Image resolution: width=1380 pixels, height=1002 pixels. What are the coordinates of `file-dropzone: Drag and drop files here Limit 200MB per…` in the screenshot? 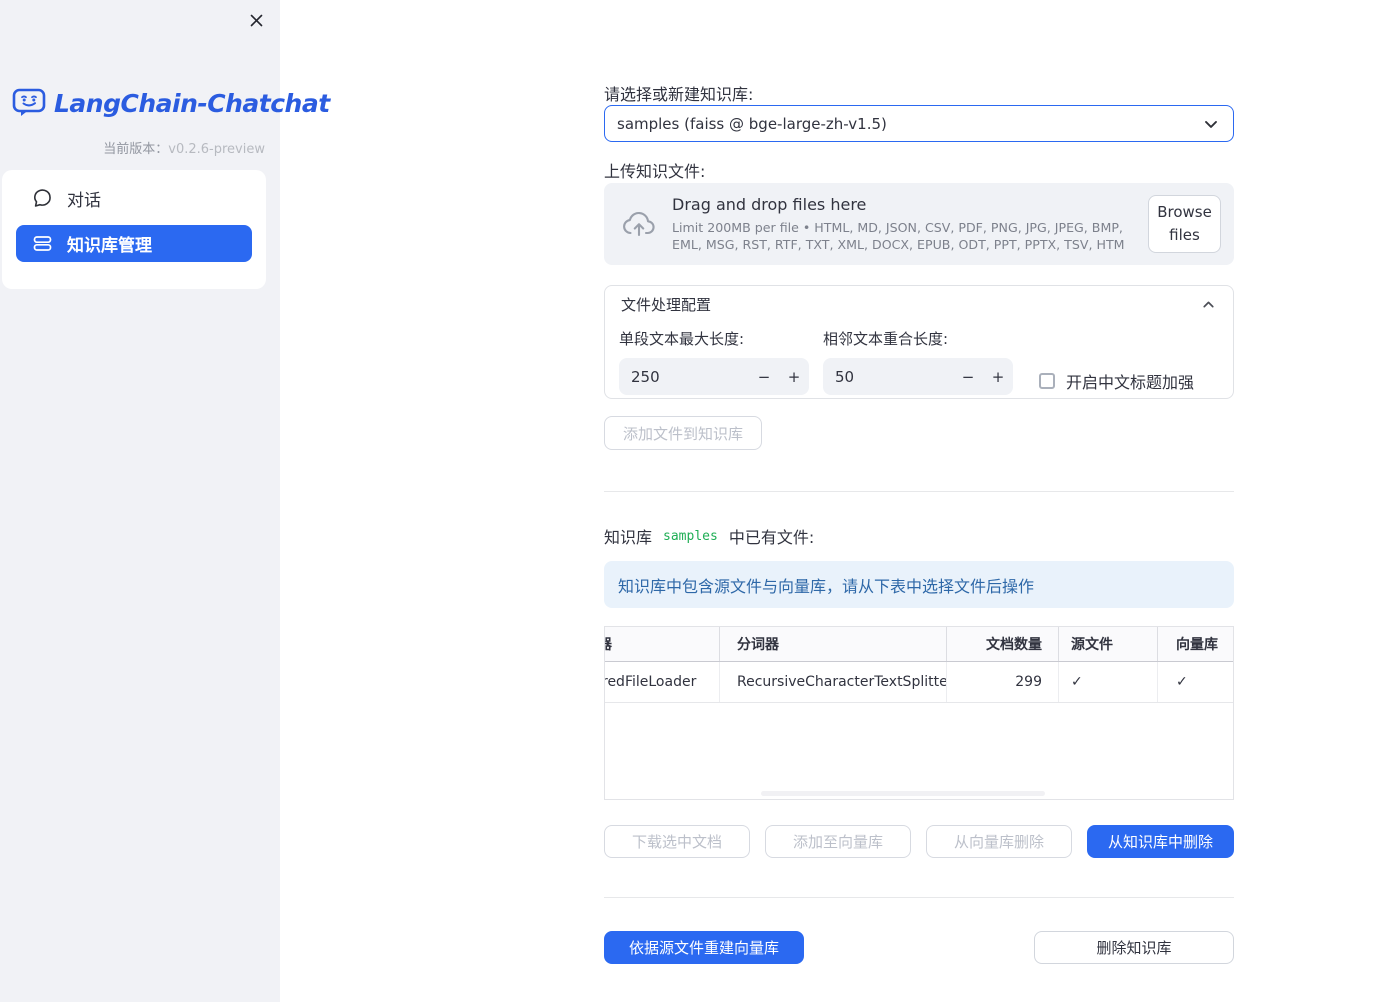 It's located at (919, 224).